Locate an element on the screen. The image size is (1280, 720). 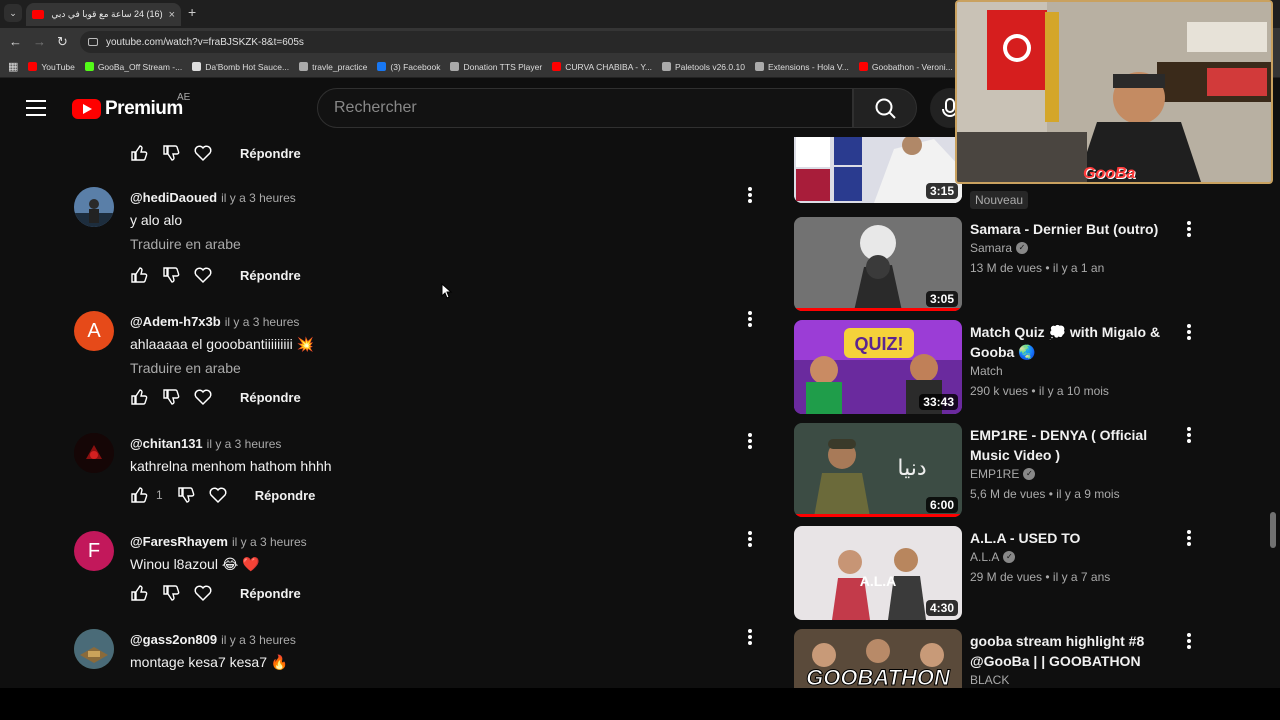
video-thumbnail: A.L.A 4:30 is located at coordinates (878, 573).